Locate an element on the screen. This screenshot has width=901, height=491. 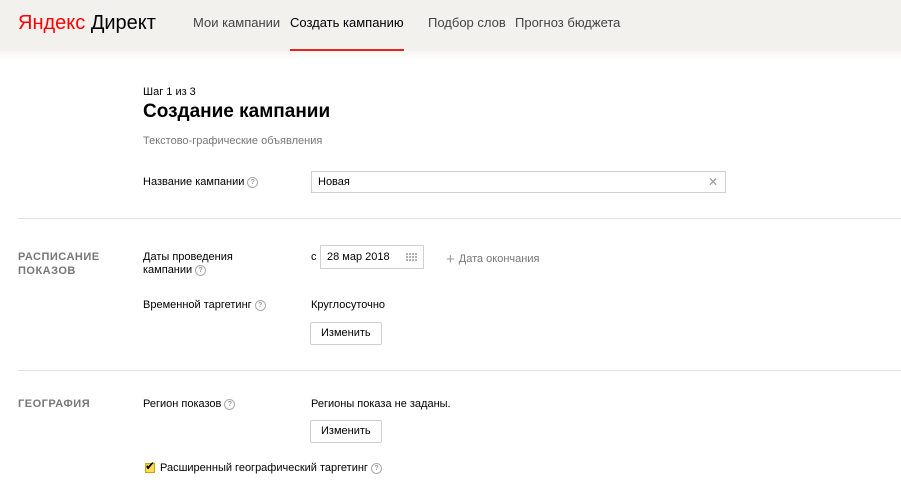
campaign-name-input: Новая ✕ is located at coordinates (518, 182).